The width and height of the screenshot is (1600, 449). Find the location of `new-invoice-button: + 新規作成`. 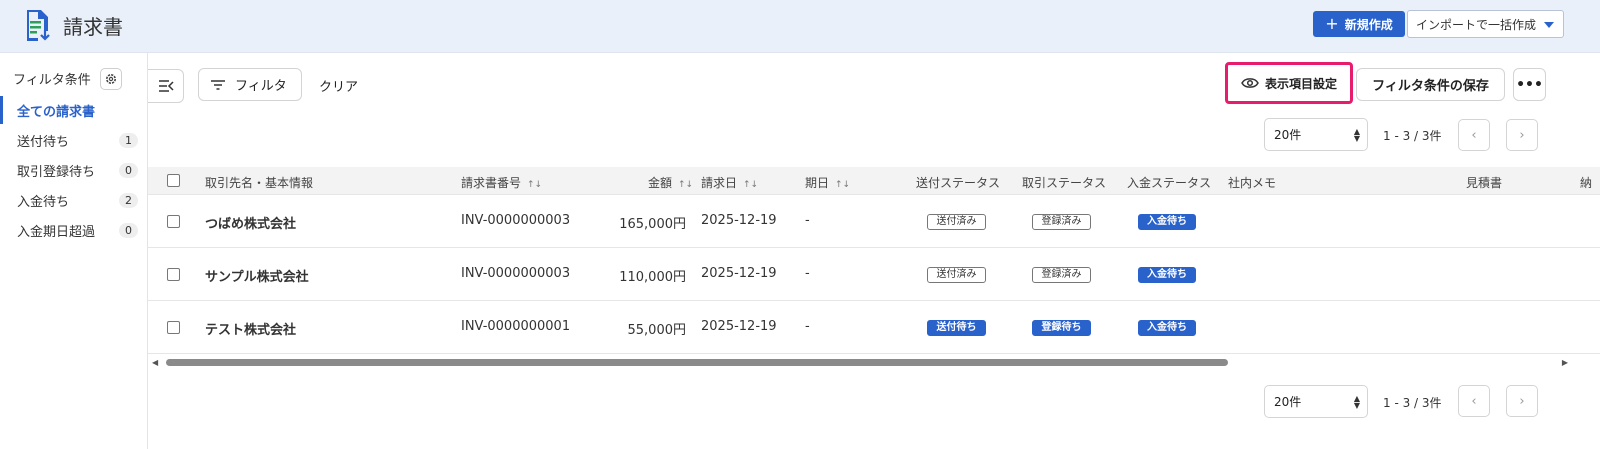

new-invoice-button: + 新規作成 is located at coordinates (1359, 24).